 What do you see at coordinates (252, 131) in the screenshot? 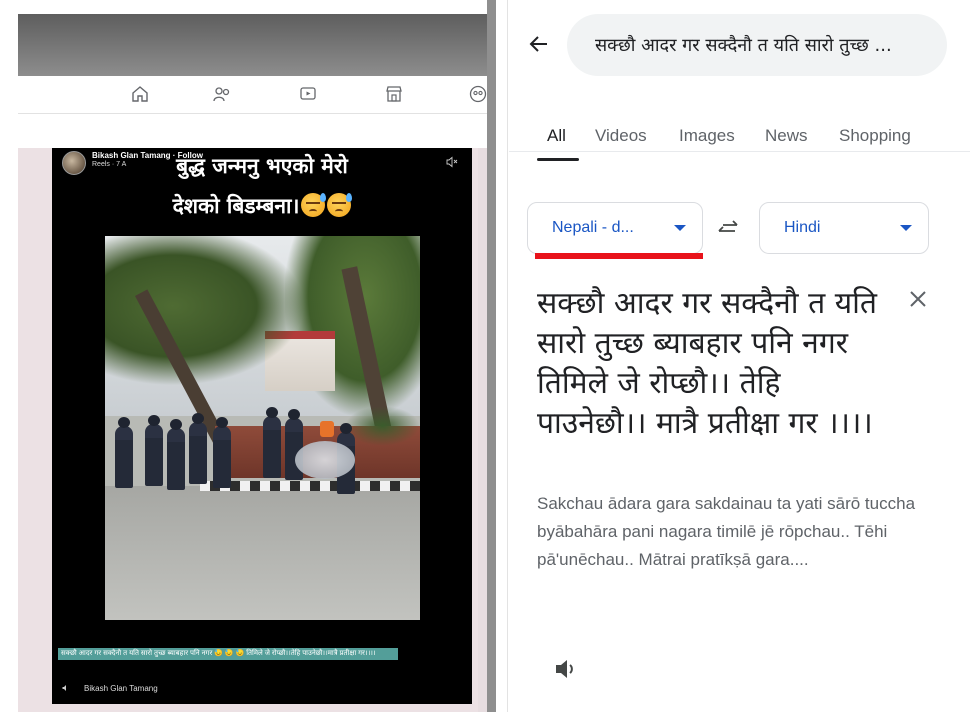
I see `facebook-subbar` at bounding box center [252, 131].